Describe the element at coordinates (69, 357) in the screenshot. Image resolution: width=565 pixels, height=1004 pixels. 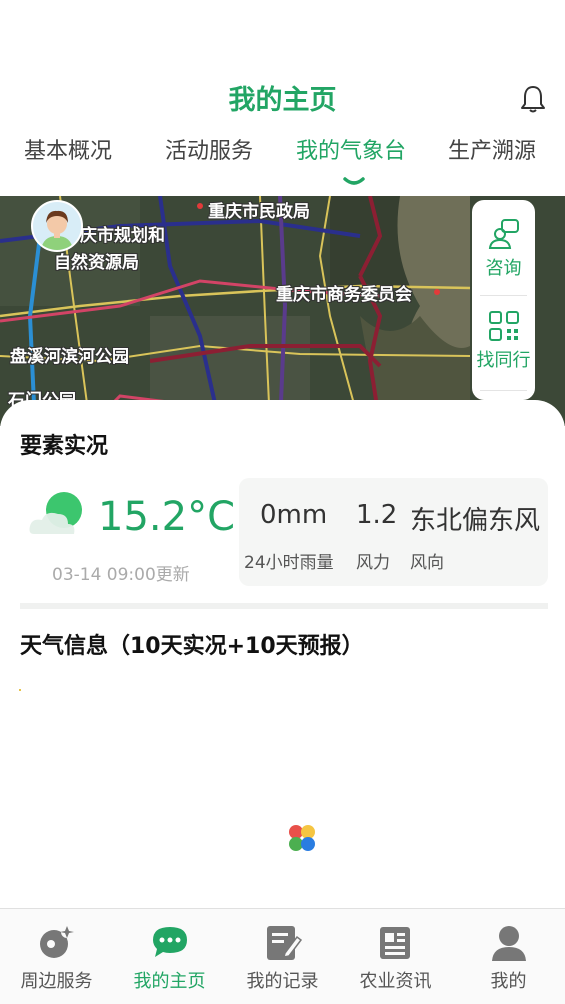
I see `map-label: 盘溪河滨河公园` at that location.